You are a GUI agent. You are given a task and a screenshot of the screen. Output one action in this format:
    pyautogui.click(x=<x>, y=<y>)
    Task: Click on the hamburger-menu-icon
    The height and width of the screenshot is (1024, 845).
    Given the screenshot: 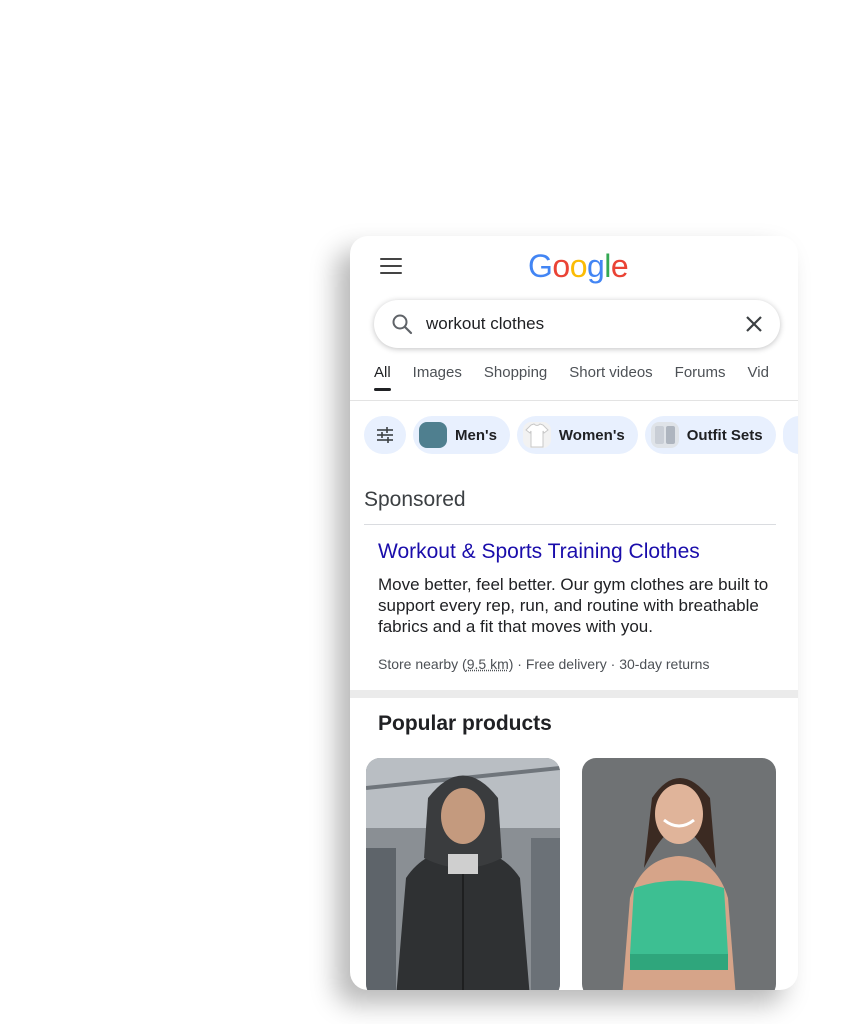 What is the action you would take?
    pyautogui.click(x=391, y=266)
    